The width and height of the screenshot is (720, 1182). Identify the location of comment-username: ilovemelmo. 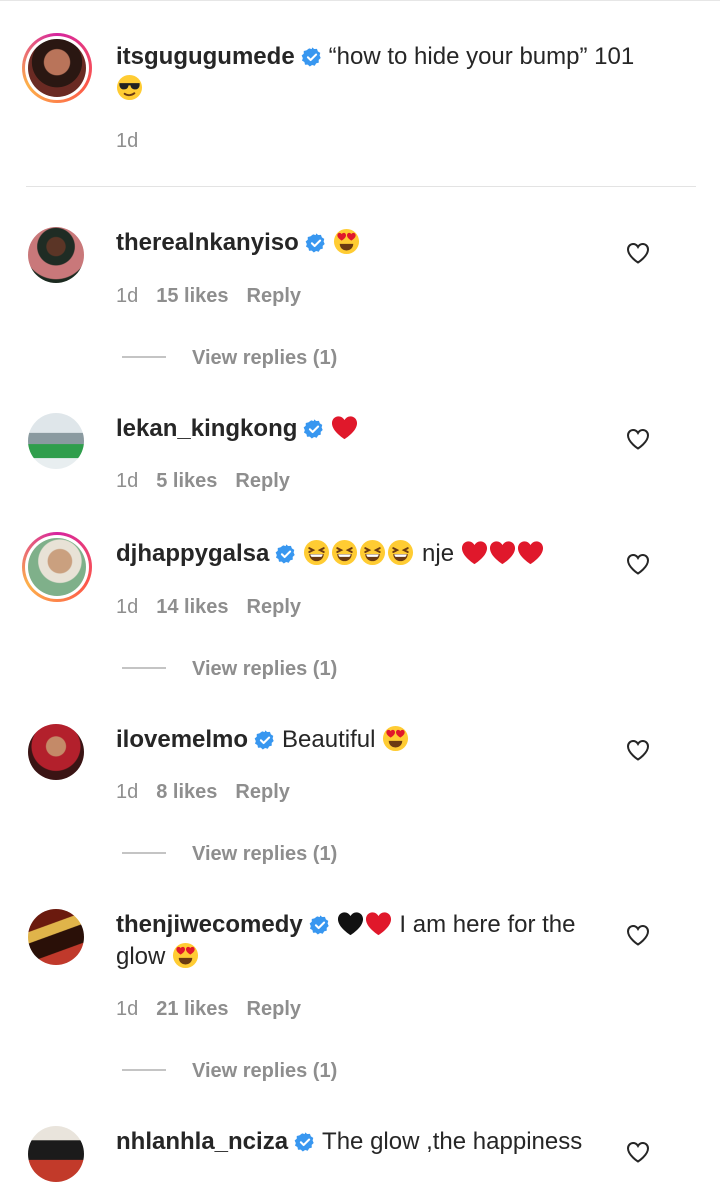
(182, 739).